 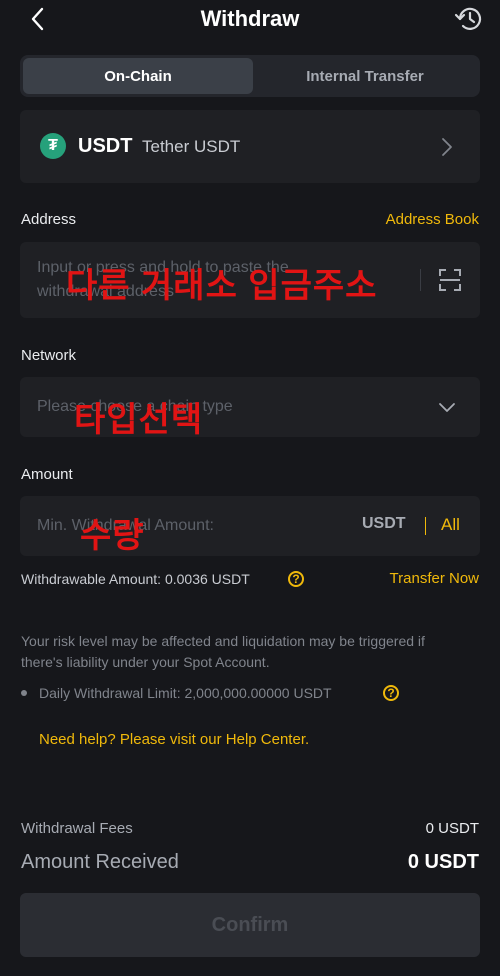 I want to click on coin-name: Tether USDT, so click(x=191, y=146).